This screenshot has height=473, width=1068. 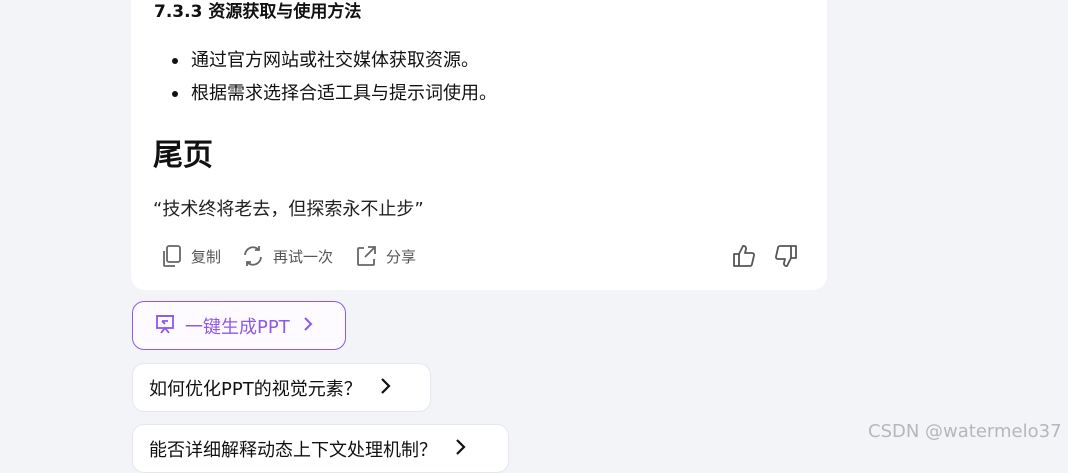 I want to click on share-label: 分享, so click(x=401, y=256).